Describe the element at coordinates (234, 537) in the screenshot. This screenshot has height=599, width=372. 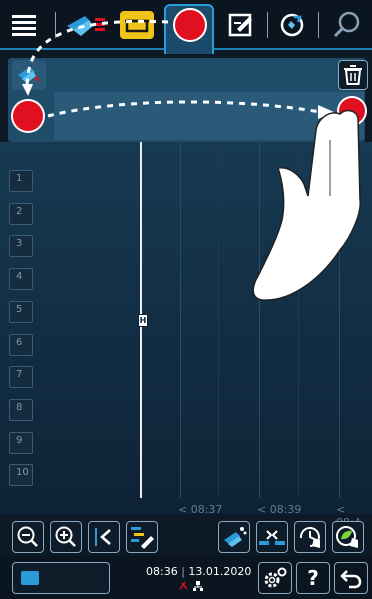
I see `clean-icon` at that location.